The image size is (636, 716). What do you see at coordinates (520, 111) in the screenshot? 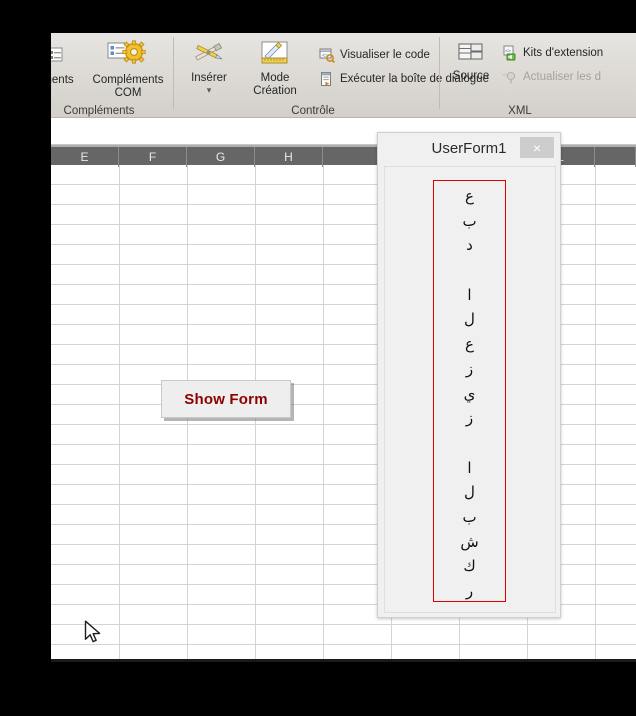
I see `ribbon-group-xml-label: XML` at bounding box center [520, 111].